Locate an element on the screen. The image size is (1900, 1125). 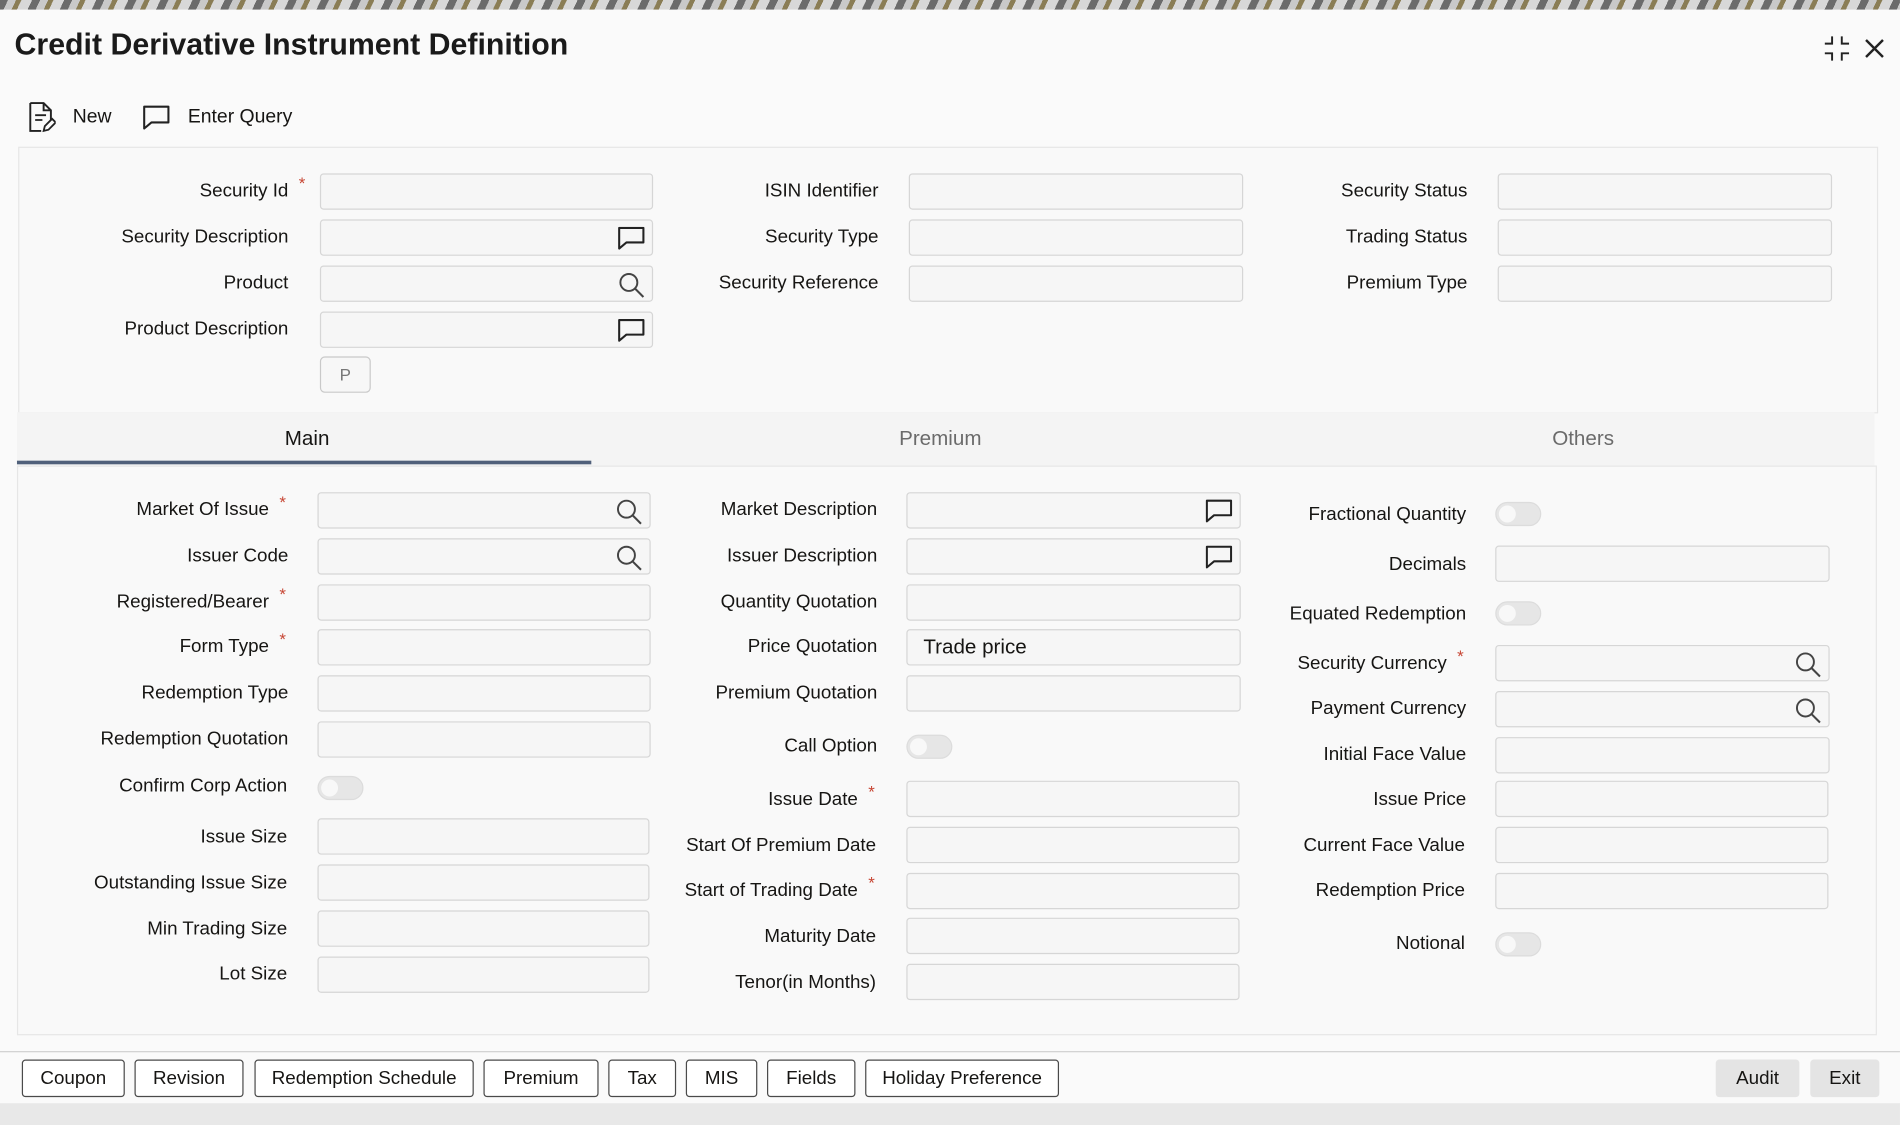
issue-size-label: Issue Size is located at coordinates (244, 837).